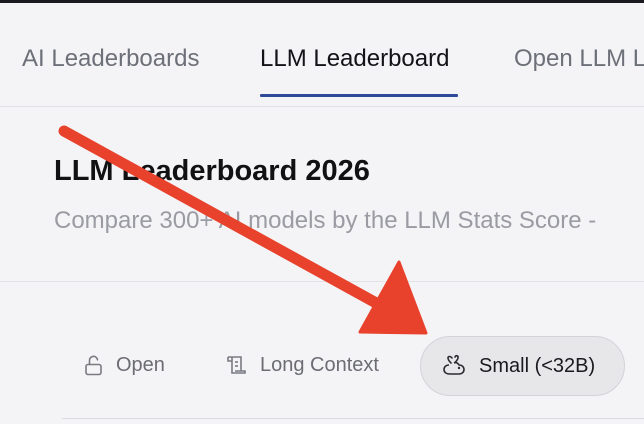  What do you see at coordinates (454, 364) in the screenshot?
I see `rabbit-icon` at bounding box center [454, 364].